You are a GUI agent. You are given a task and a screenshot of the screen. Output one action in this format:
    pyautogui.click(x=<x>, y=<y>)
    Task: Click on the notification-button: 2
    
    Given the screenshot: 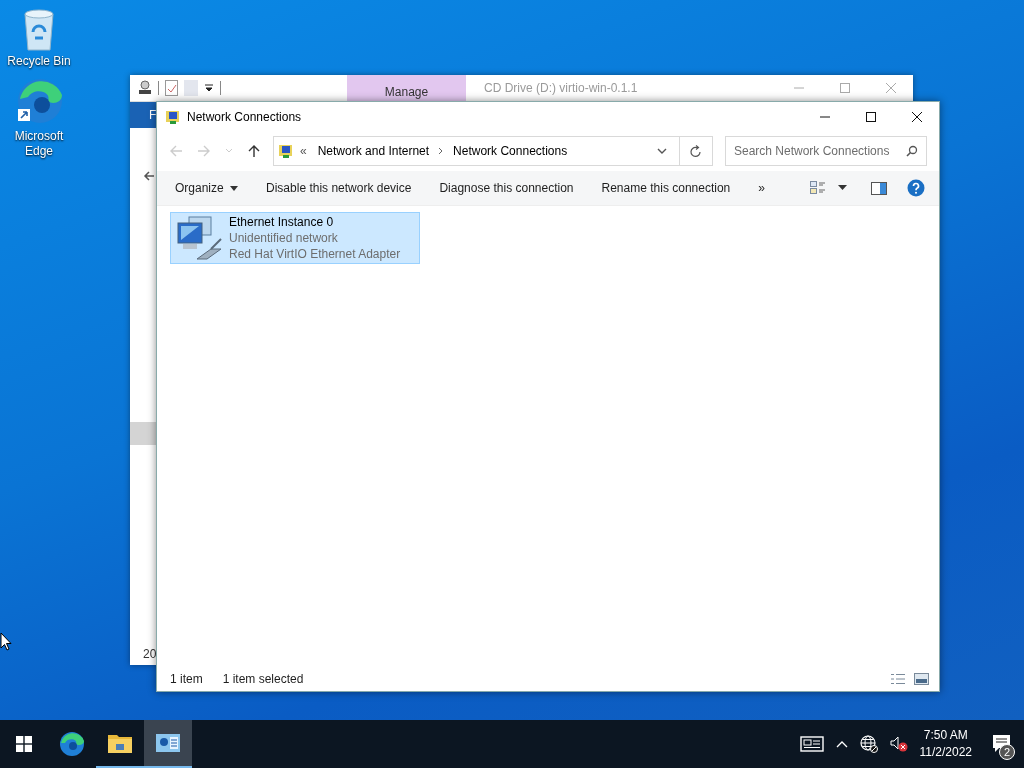 What is the action you would take?
    pyautogui.click(x=1002, y=744)
    